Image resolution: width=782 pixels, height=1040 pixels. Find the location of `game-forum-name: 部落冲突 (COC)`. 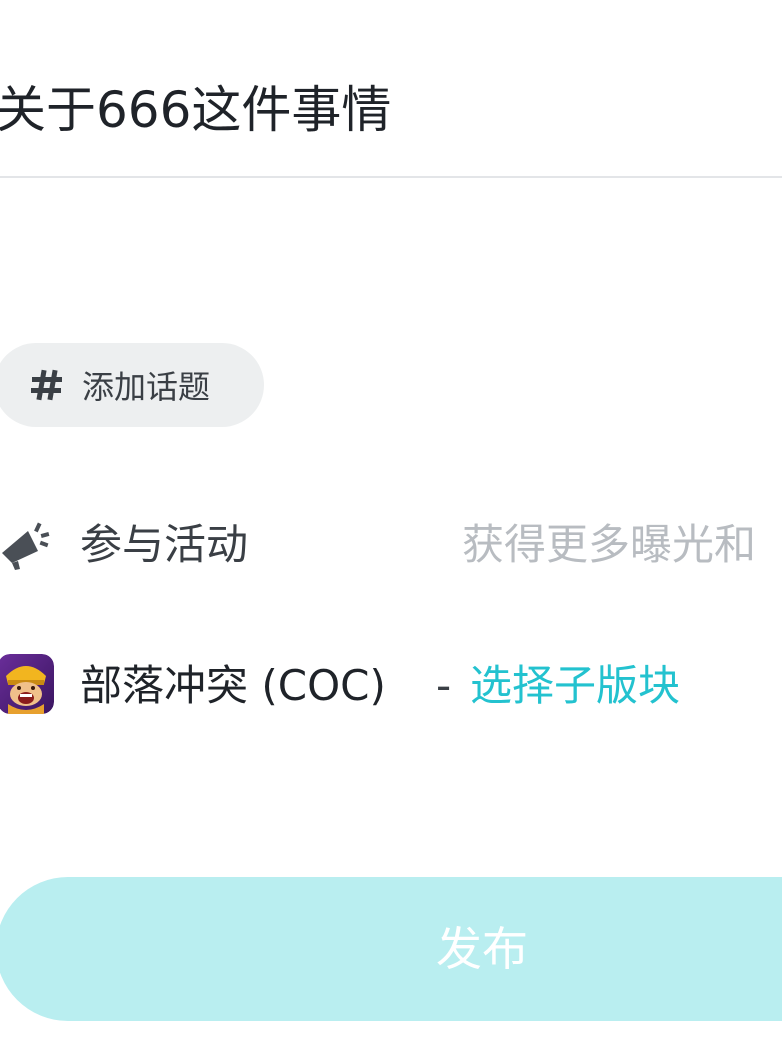

game-forum-name: 部落冲突 (COC) is located at coordinates (233, 685).